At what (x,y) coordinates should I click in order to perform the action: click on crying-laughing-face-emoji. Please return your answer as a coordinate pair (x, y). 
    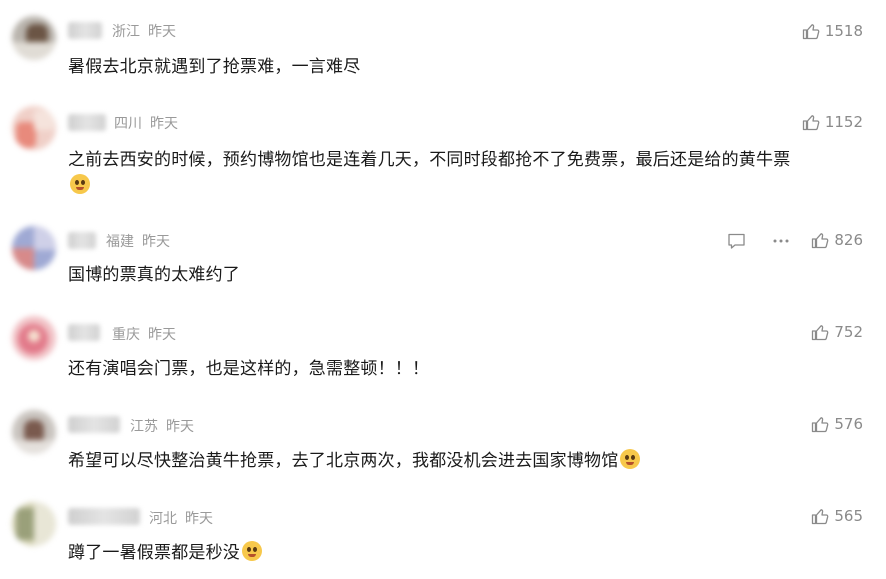
    Looking at the image, I should click on (252, 551).